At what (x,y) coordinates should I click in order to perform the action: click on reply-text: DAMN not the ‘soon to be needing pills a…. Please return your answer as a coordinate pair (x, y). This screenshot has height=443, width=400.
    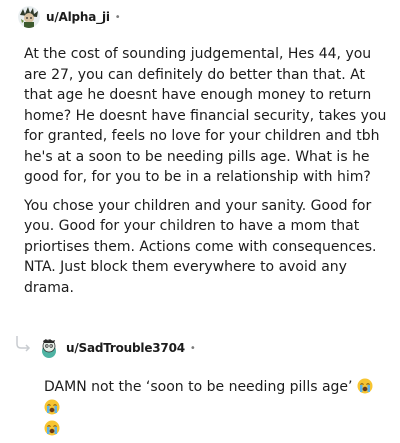
    Looking at the image, I should click on (198, 387).